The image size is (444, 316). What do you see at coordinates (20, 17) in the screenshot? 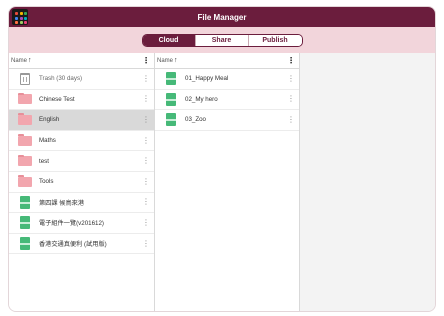
I see `app-grid-icon` at bounding box center [20, 17].